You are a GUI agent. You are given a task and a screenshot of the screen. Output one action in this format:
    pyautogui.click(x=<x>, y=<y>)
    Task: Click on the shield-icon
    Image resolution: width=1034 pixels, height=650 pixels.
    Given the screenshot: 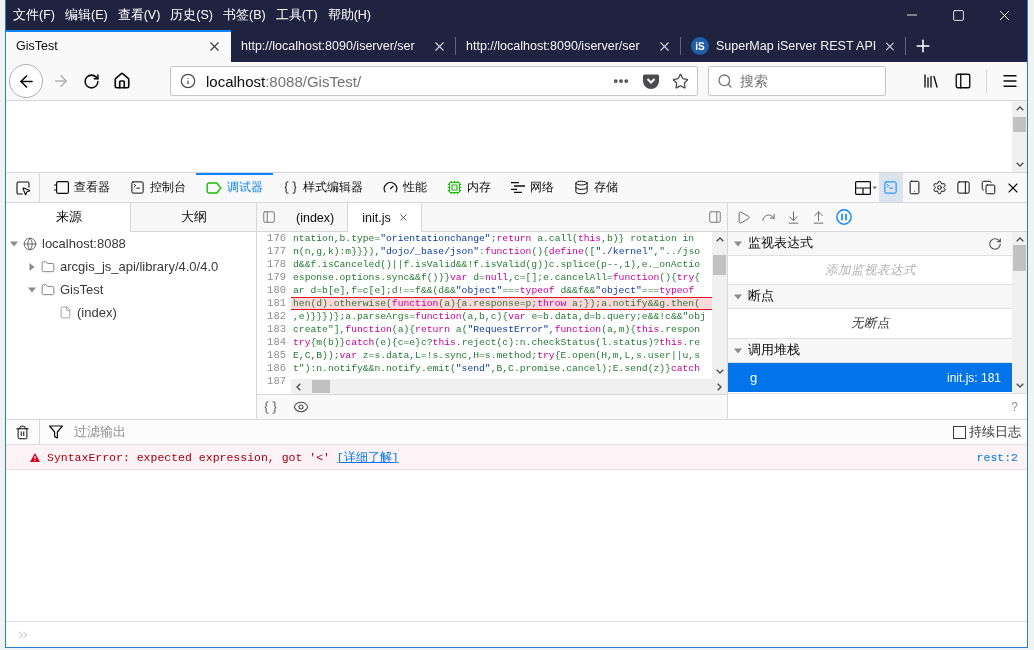 What is the action you would take?
    pyautogui.click(x=651, y=81)
    